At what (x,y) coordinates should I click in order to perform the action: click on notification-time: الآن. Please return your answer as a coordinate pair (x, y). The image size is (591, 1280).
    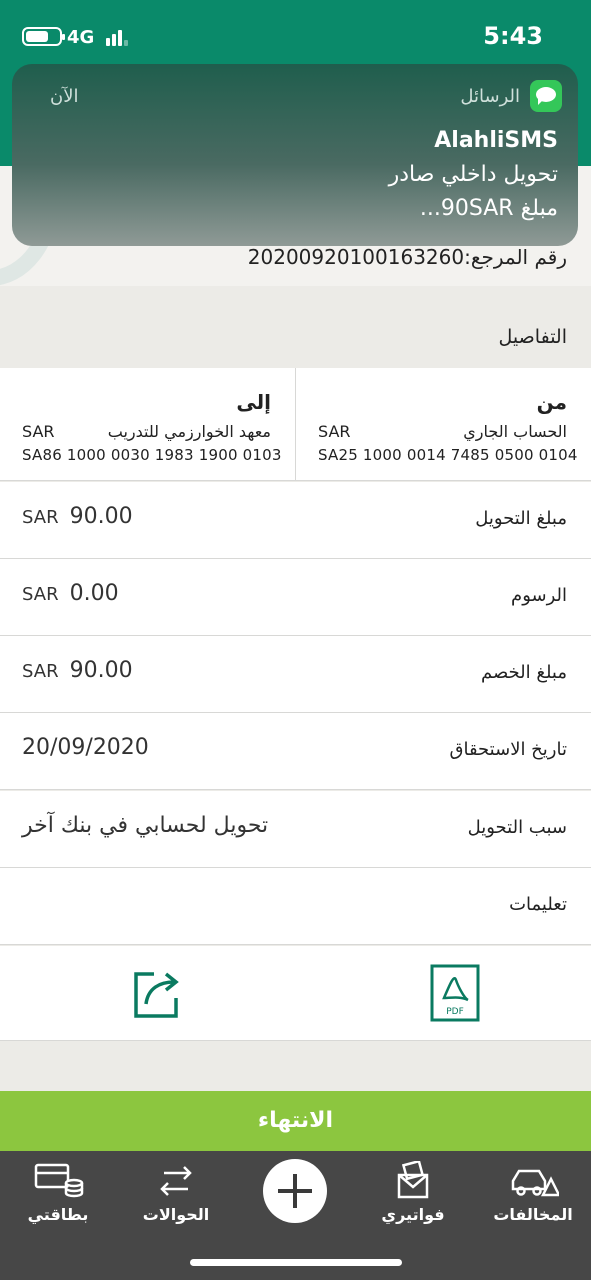
    Looking at the image, I should click on (64, 96).